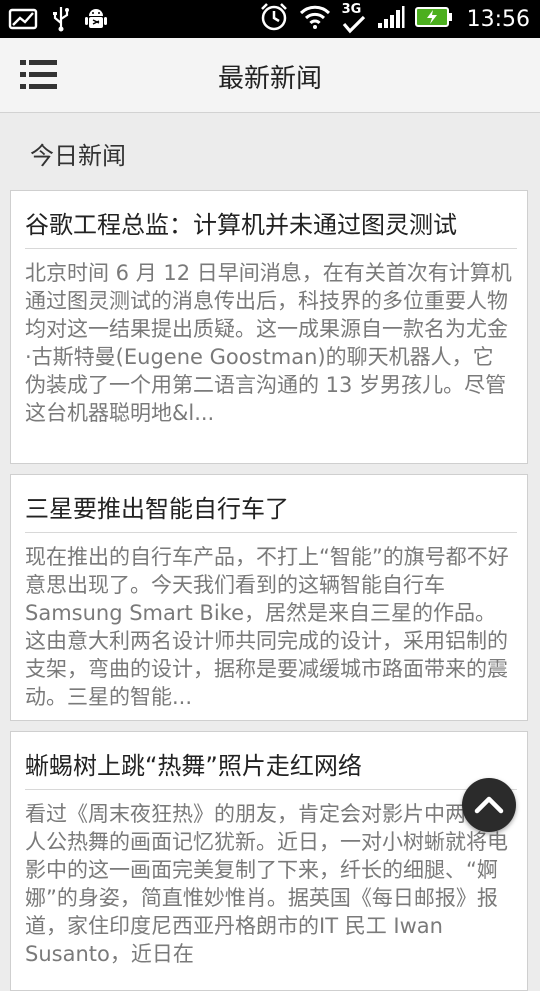 Image resolution: width=540 pixels, height=991 pixels. Describe the element at coordinates (274, 19) in the screenshot. I see `alarm-icon` at that location.